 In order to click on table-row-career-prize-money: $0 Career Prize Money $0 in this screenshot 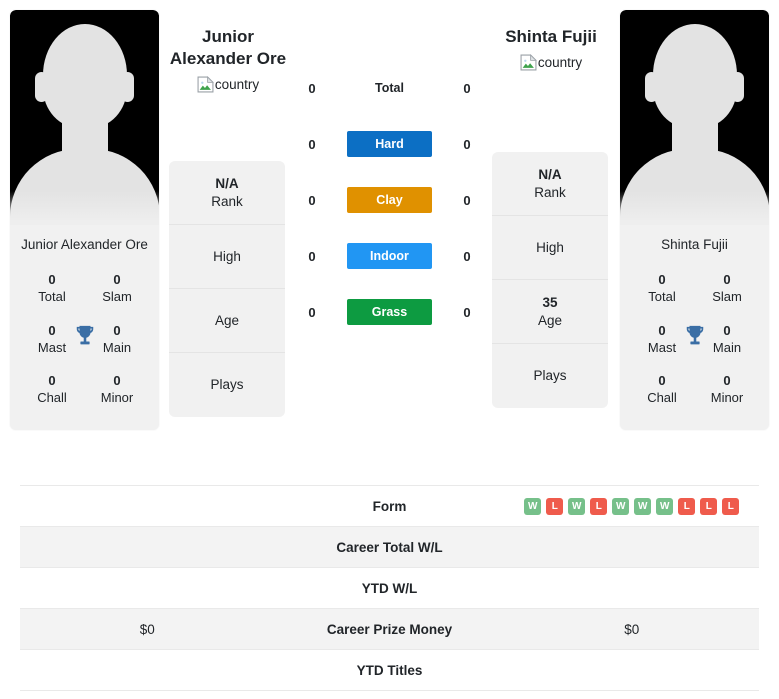, I will do `click(389, 629)`.